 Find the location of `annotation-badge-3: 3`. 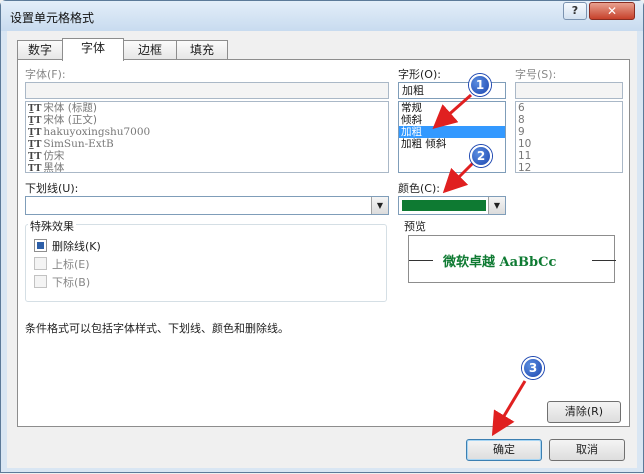

annotation-badge-3: 3 is located at coordinates (533, 368).